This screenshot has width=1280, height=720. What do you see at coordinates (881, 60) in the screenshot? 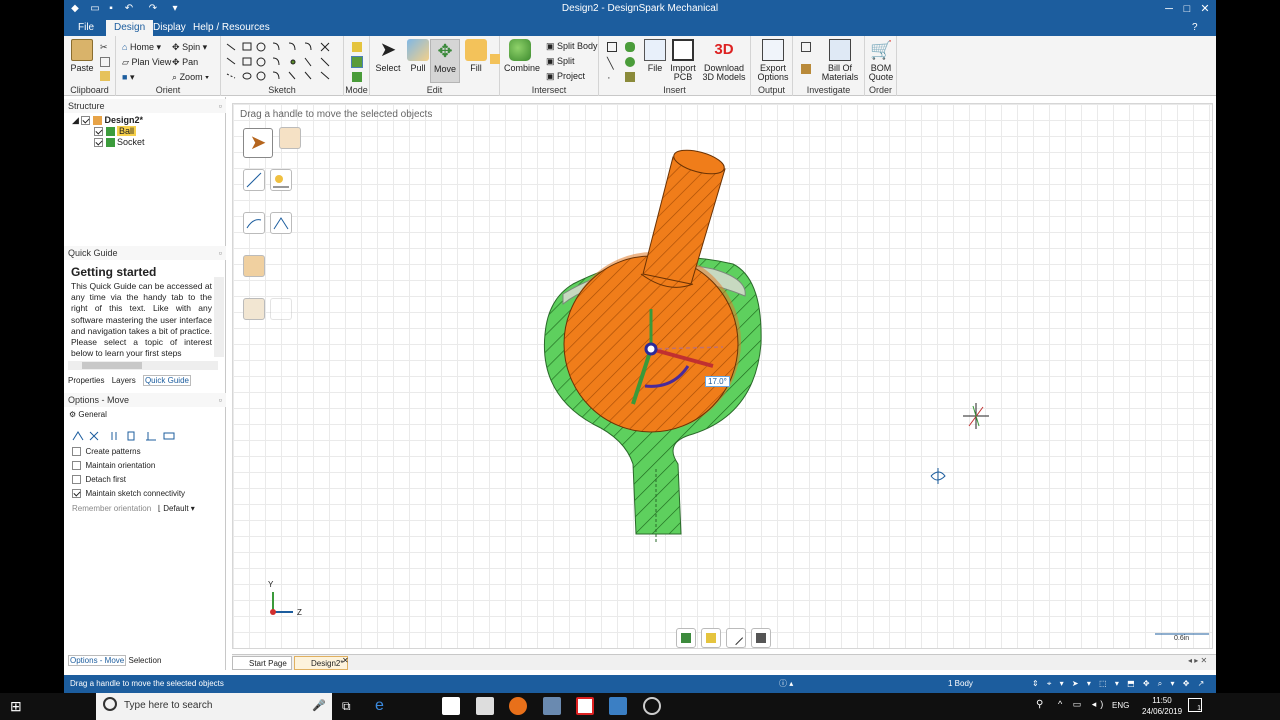
I see `bom-quote-button: 🛒 BOM Quote` at bounding box center [881, 60].